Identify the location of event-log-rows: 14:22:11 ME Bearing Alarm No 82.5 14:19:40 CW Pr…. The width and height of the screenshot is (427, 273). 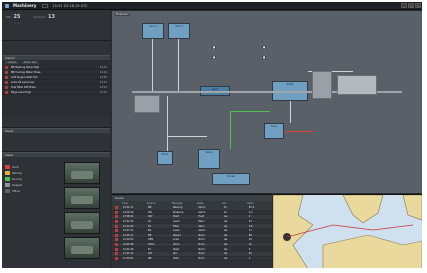
(192, 234).